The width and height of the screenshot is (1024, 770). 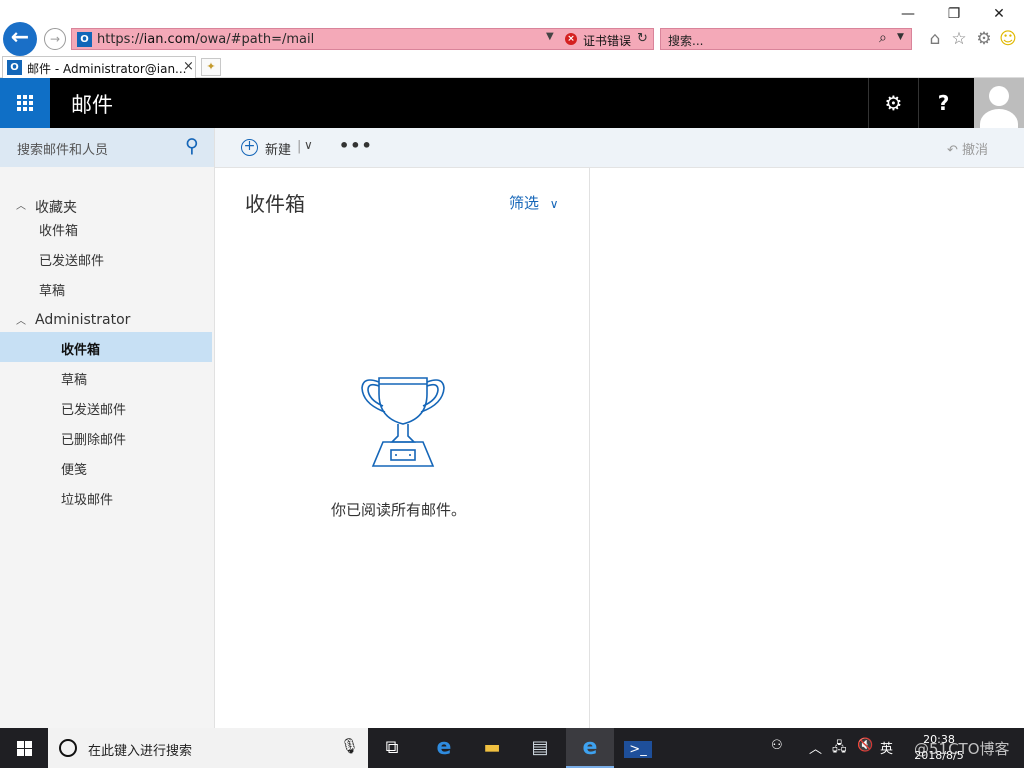 I want to click on new-tab-icon: ✦, so click(x=211, y=66).